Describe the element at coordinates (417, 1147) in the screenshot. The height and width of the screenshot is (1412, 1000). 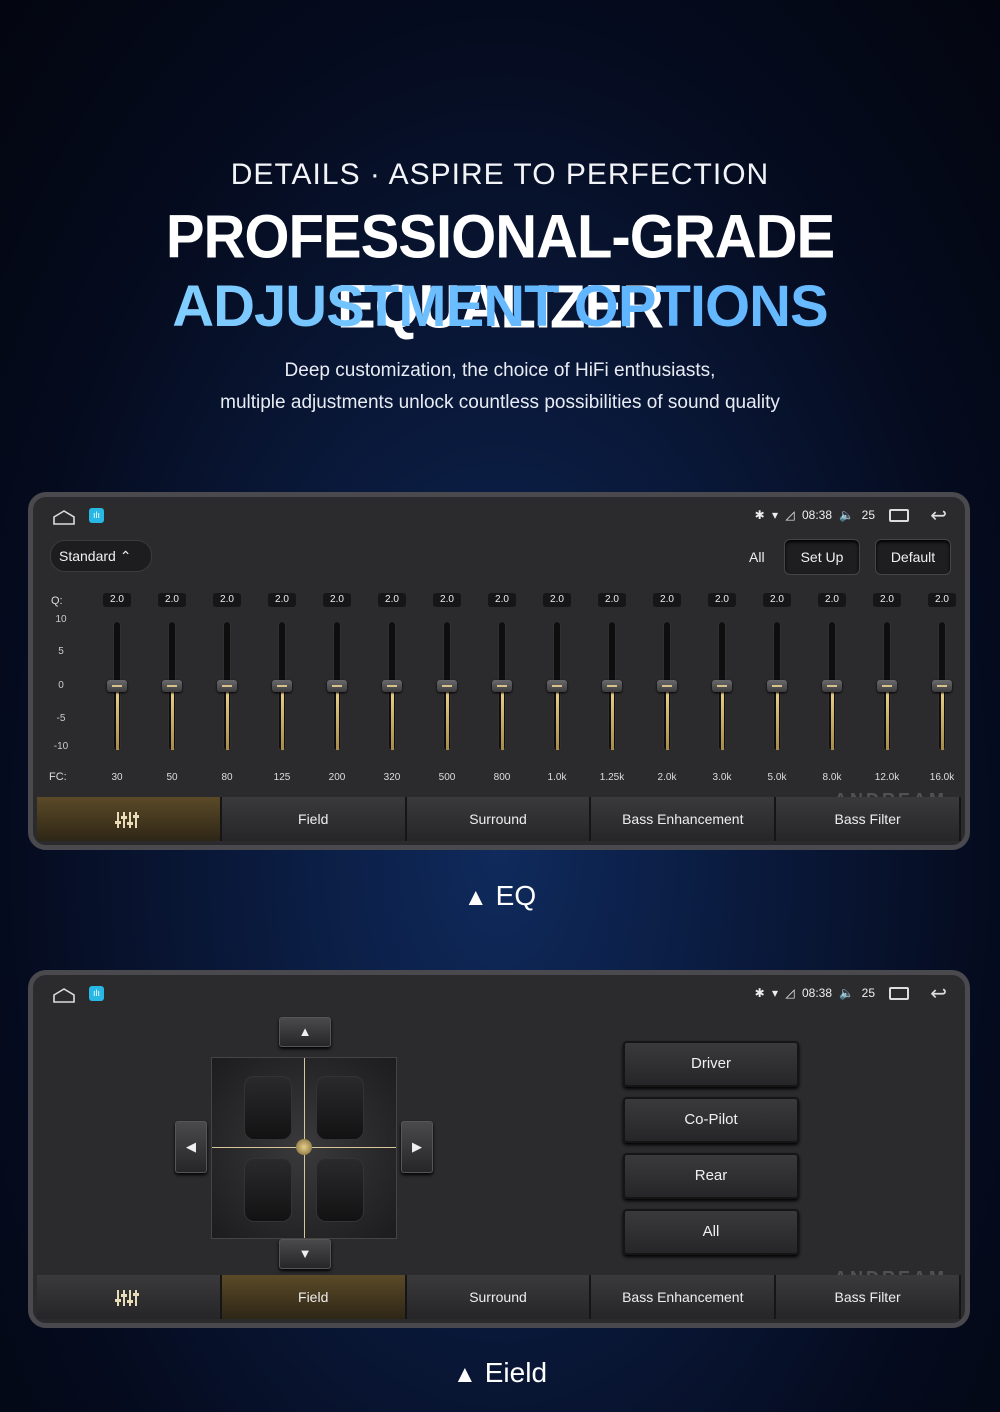
I see `move-right-button: ▶` at that location.